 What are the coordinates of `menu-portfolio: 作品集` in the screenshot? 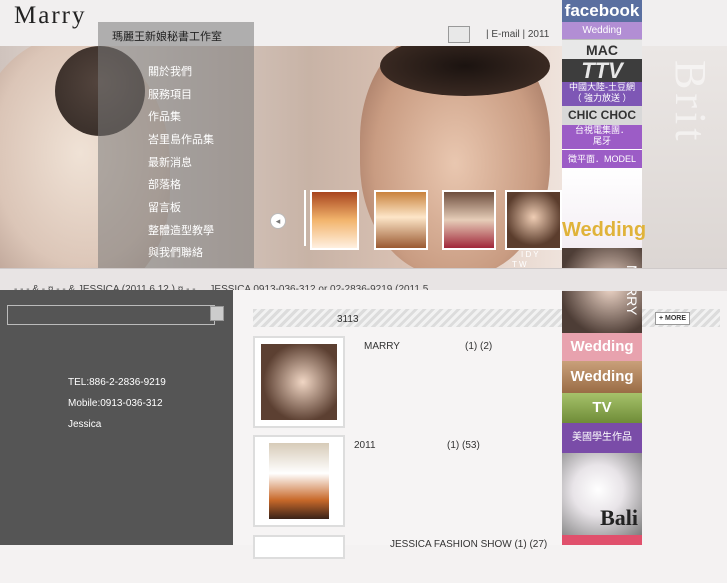 It's located at (164, 116).